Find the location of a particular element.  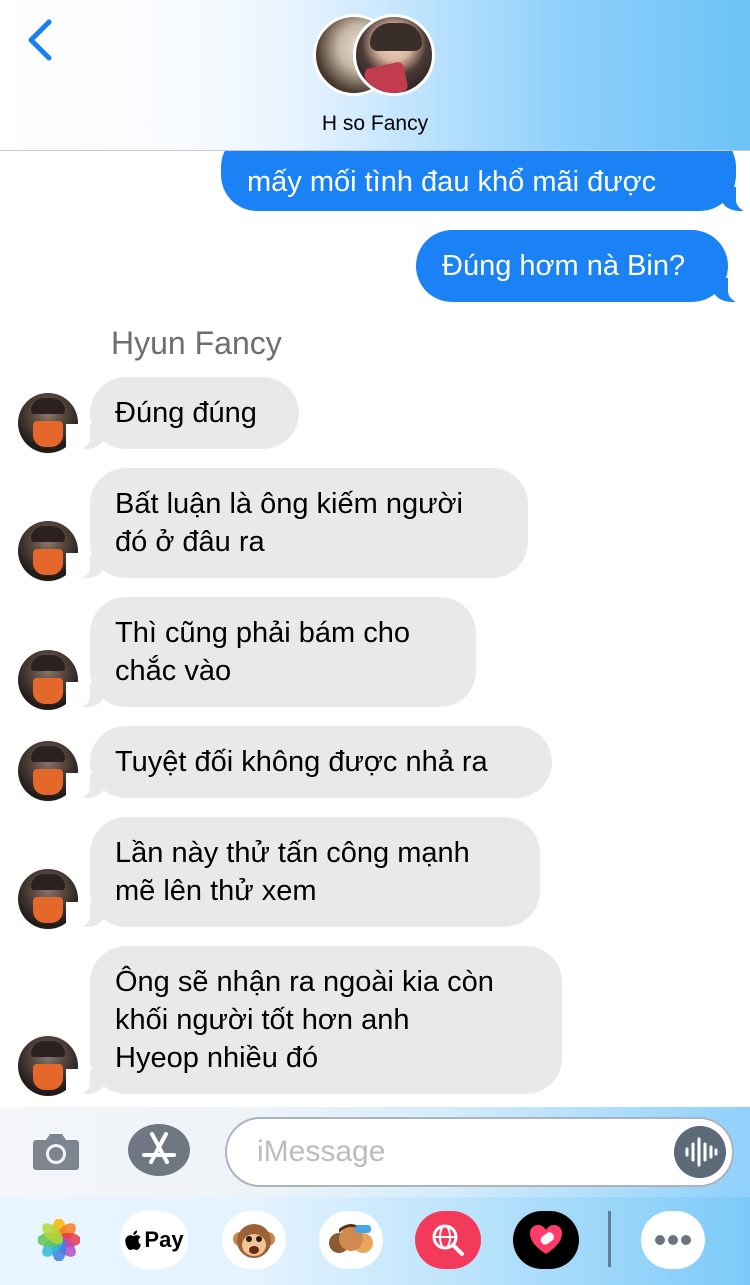

apple-logo-icon is located at coordinates (133, 1240).